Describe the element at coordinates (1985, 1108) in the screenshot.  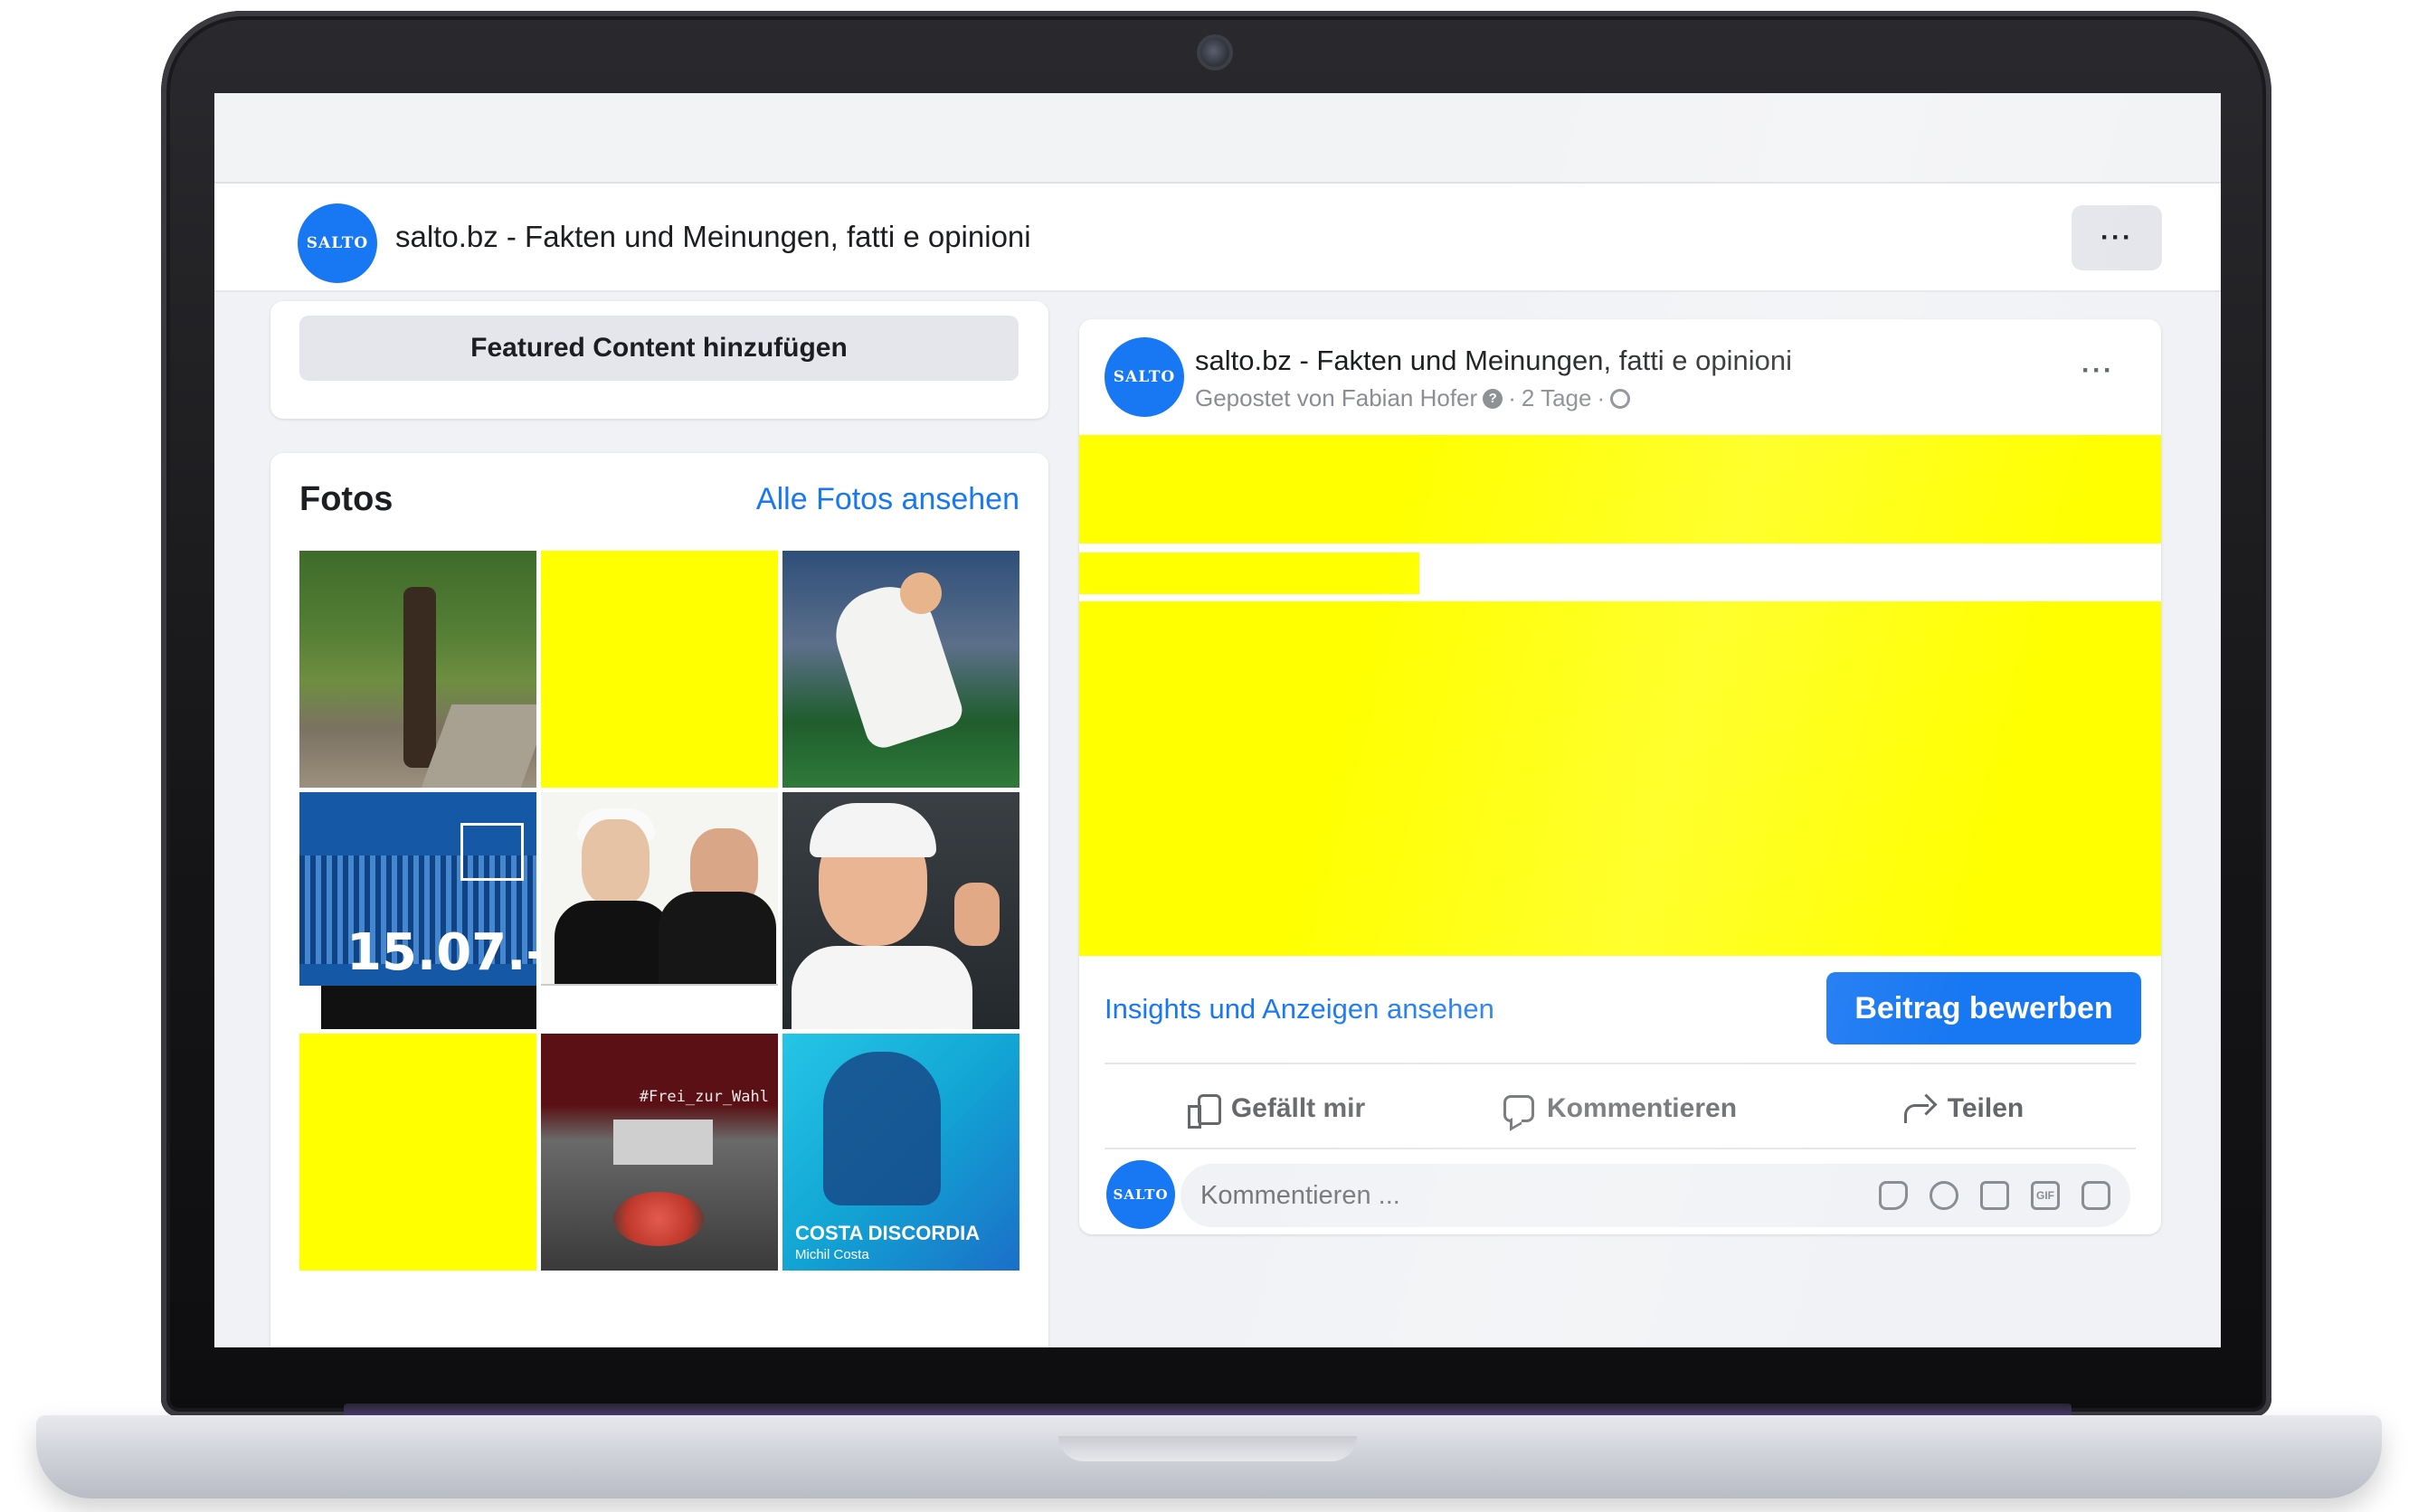
I see `share-label: Teilen` at that location.